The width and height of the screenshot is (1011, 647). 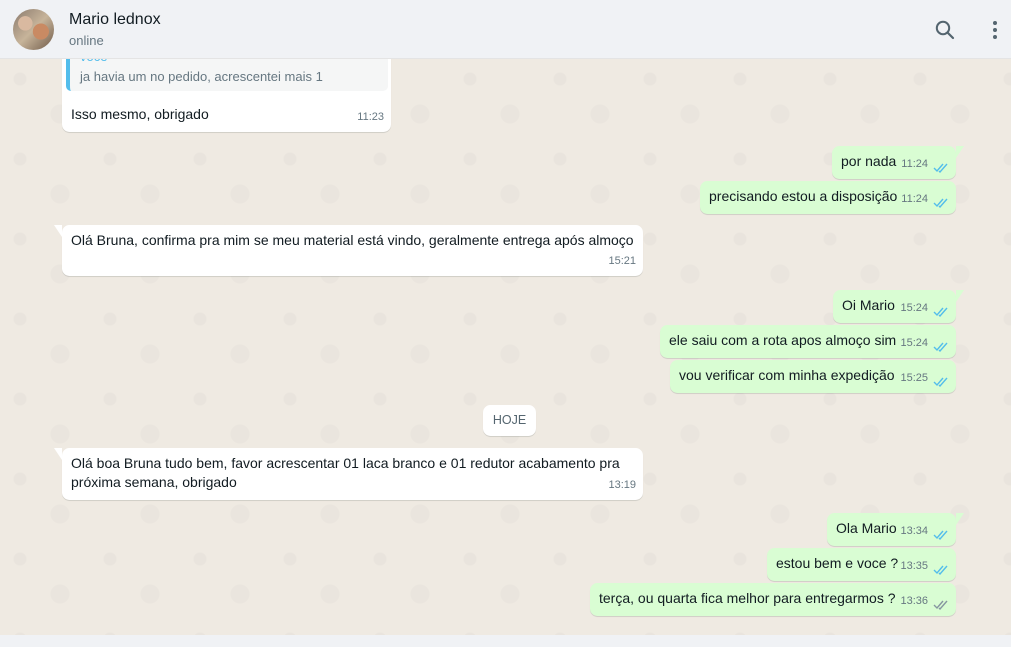 I want to click on outgoing-message: por nada 11:24, so click(x=898, y=162).